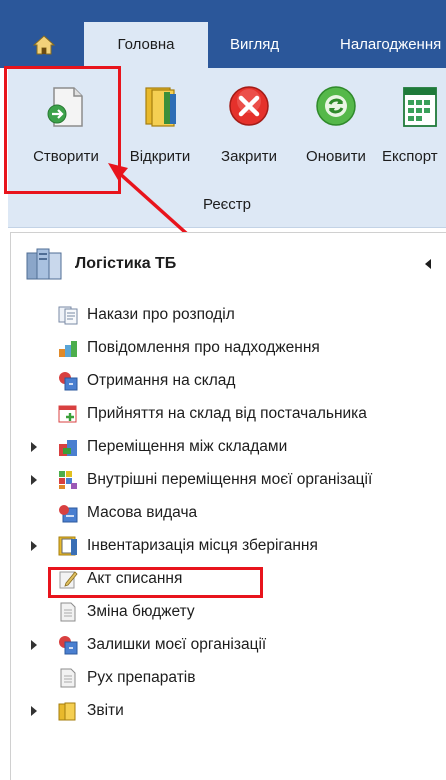 The width and height of the screenshot is (446, 780). Describe the element at coordinates (410, 156) in the screenshot. I see `export-button-label: Експорт` at that location.